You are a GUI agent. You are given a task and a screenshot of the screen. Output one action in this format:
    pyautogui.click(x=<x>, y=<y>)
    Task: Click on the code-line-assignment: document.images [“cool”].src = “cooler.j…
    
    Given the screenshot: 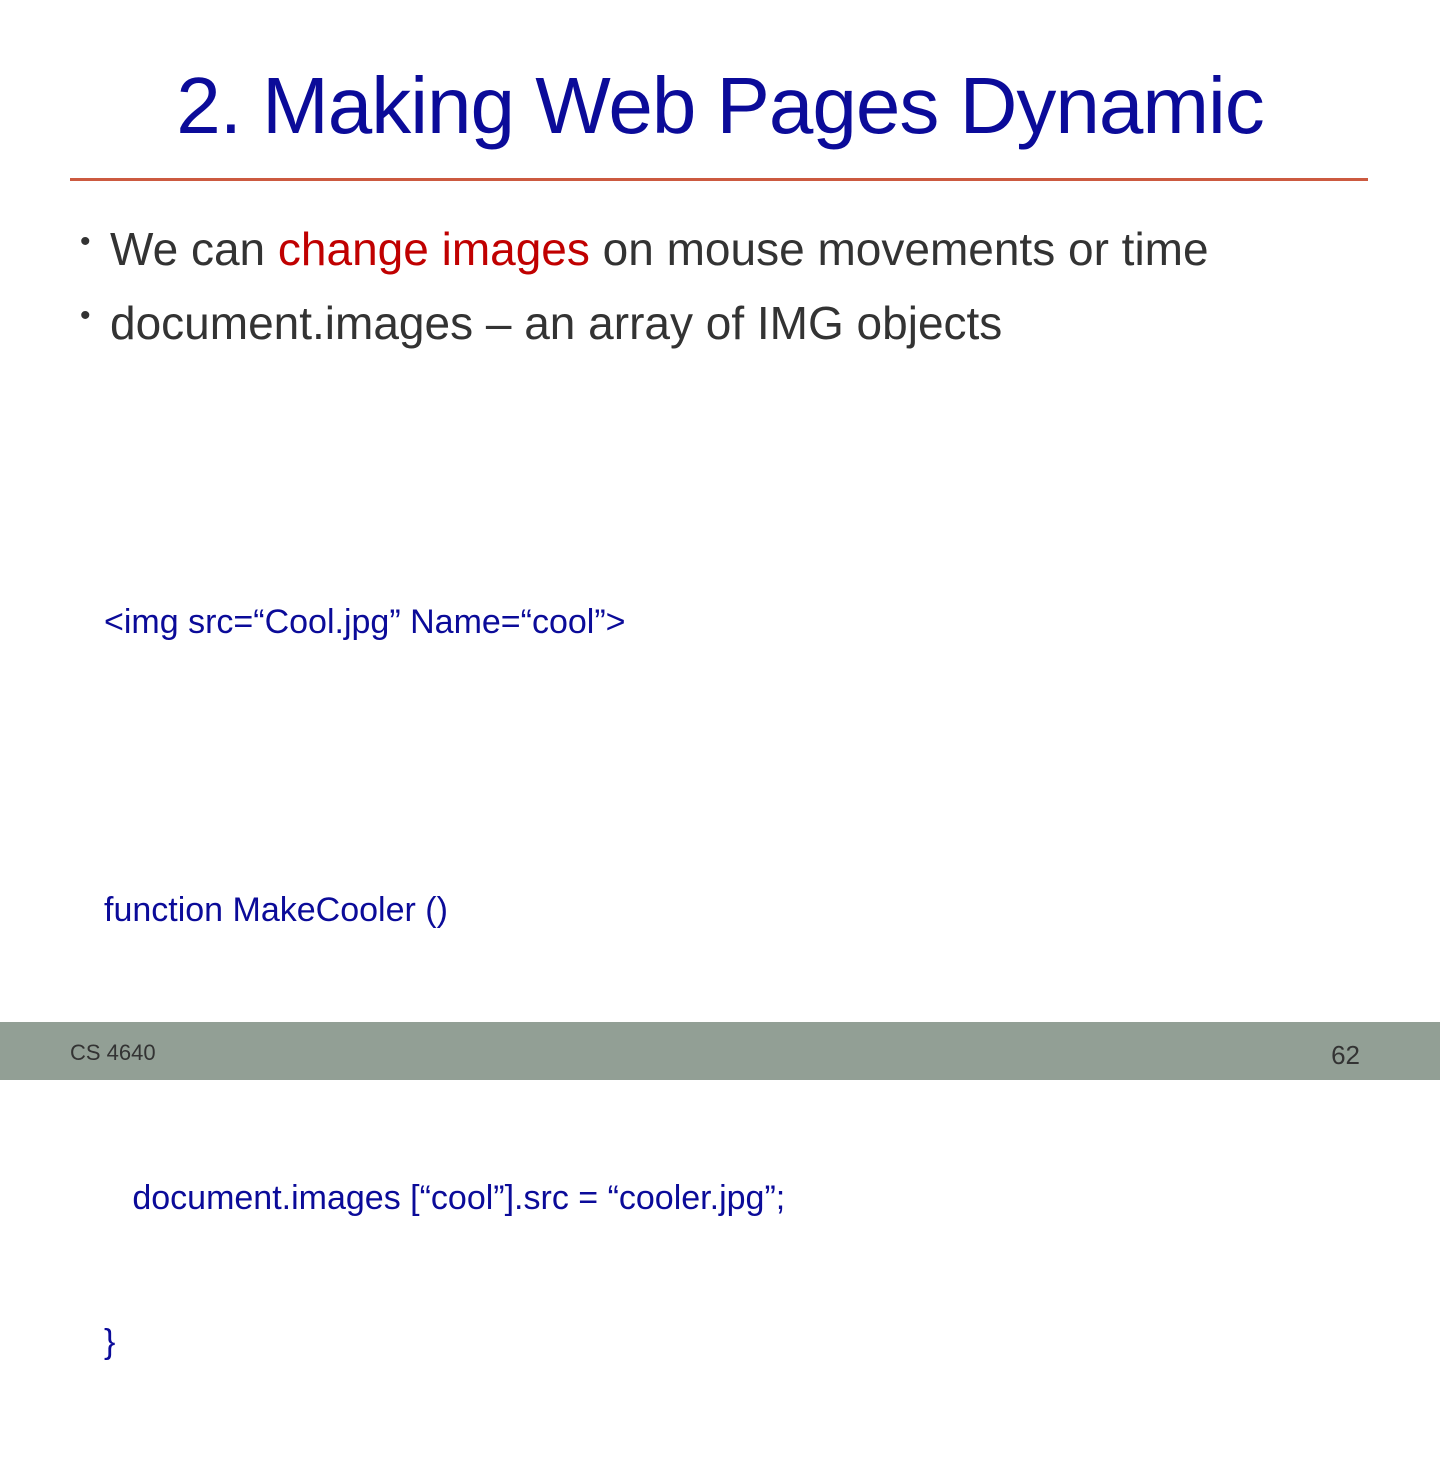 What is the action you would take?
    pyautogui.click(x=445, y=1198)
    